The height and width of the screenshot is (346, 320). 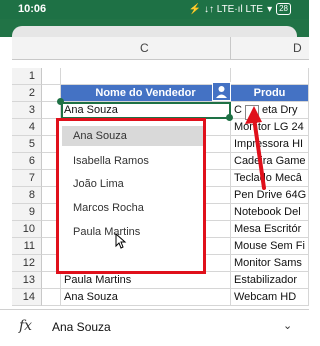 What do you see at coordinates (81, 327) in the screenshot?
I see `formula-value: Ana Souza` at bounding box center [81, 327].